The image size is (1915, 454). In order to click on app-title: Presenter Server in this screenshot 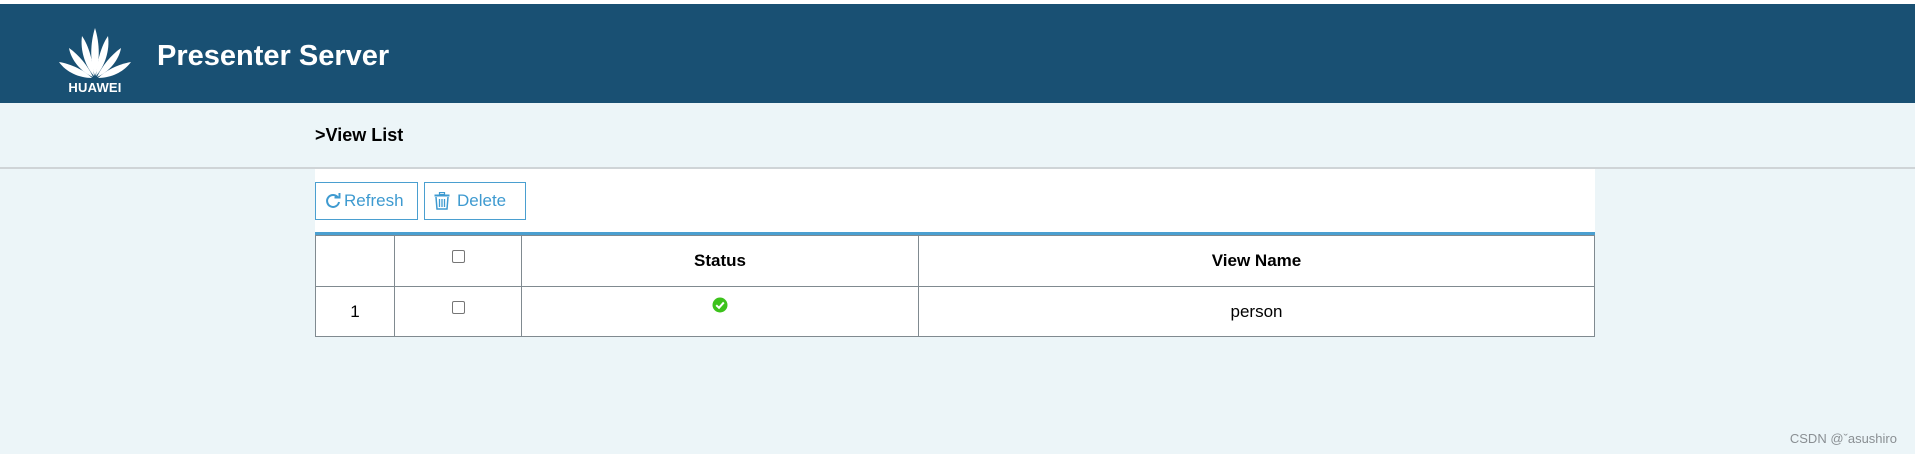, I will do `click(273, 56)`.